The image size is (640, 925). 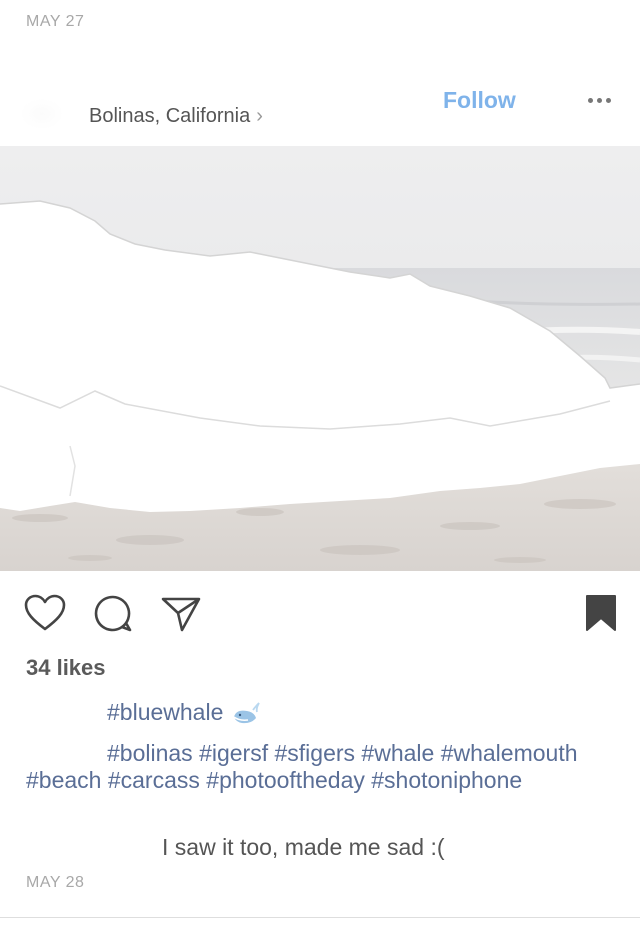 I want to click on location-label: Bolinas, California, so click(x=170, y=116).